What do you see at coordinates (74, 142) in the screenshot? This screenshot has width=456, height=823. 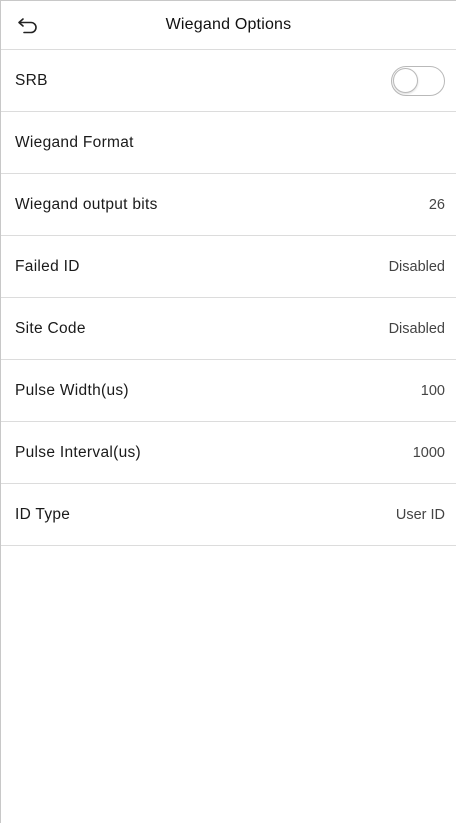 I see `wiegand-format-label: Wiegand Format` at bounding box center [74, 142].